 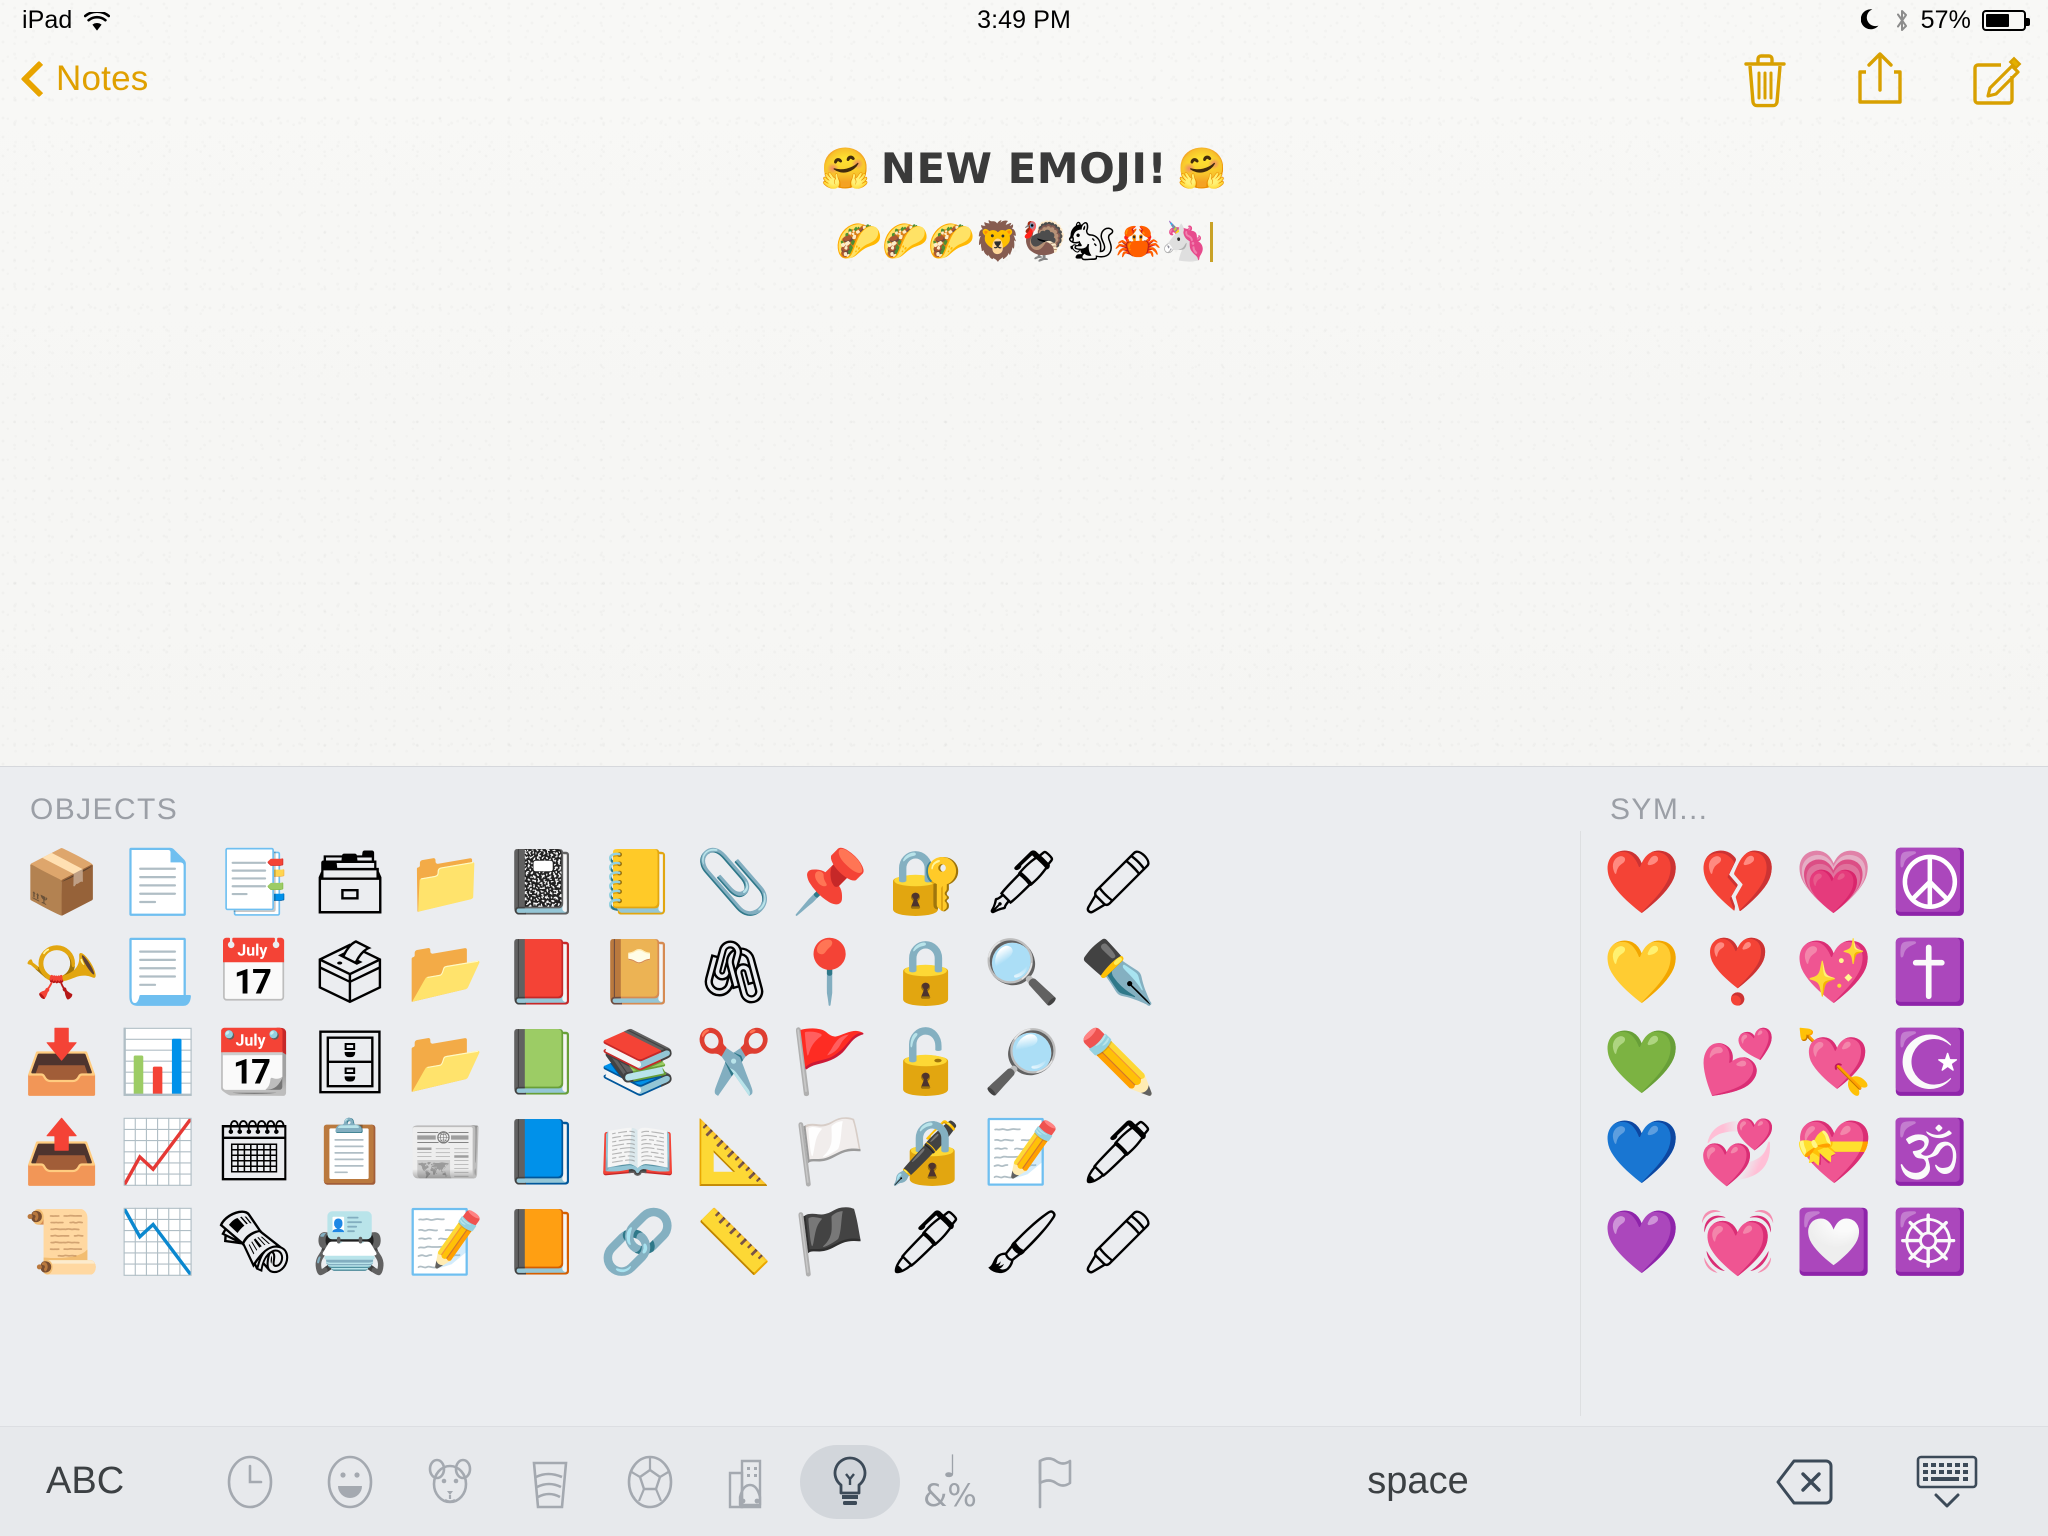 What do you see at coordinates (350, 1482) in the screenshot?
I see `category-smileys` at bounding box center [350, 1482].